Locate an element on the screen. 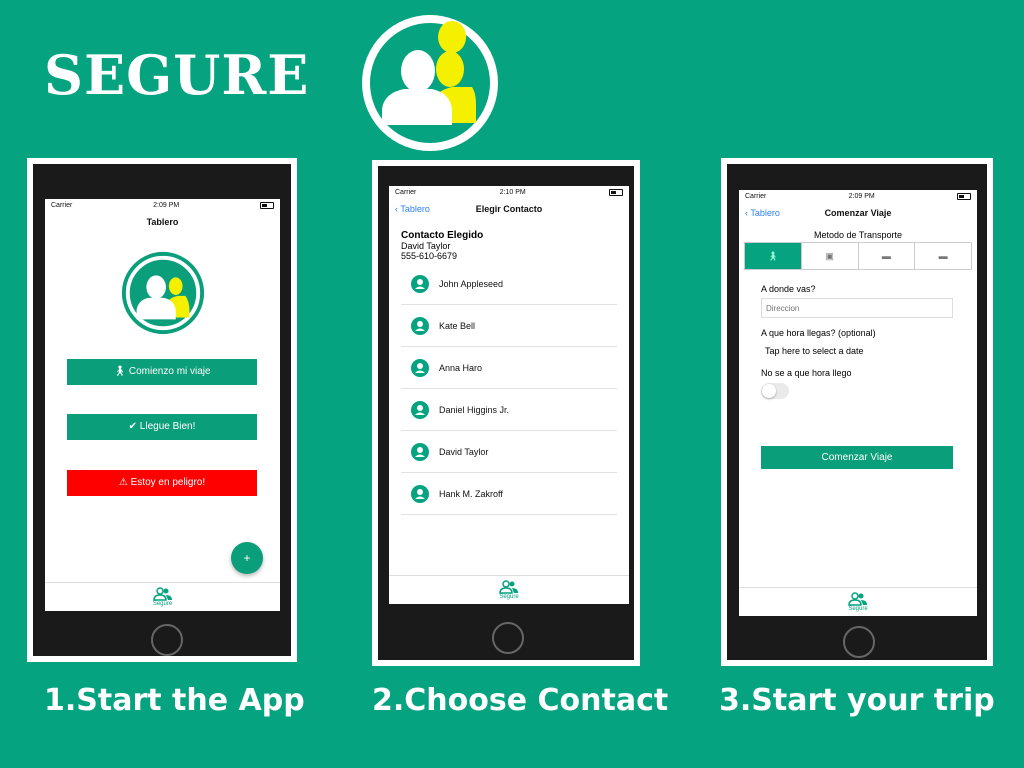 Image resolution: width=1024 pixels, height=768 pixels. transport-segmented-control: 🚶︎ ▣ ▬ ▬ is located at coordinates (858, 256).